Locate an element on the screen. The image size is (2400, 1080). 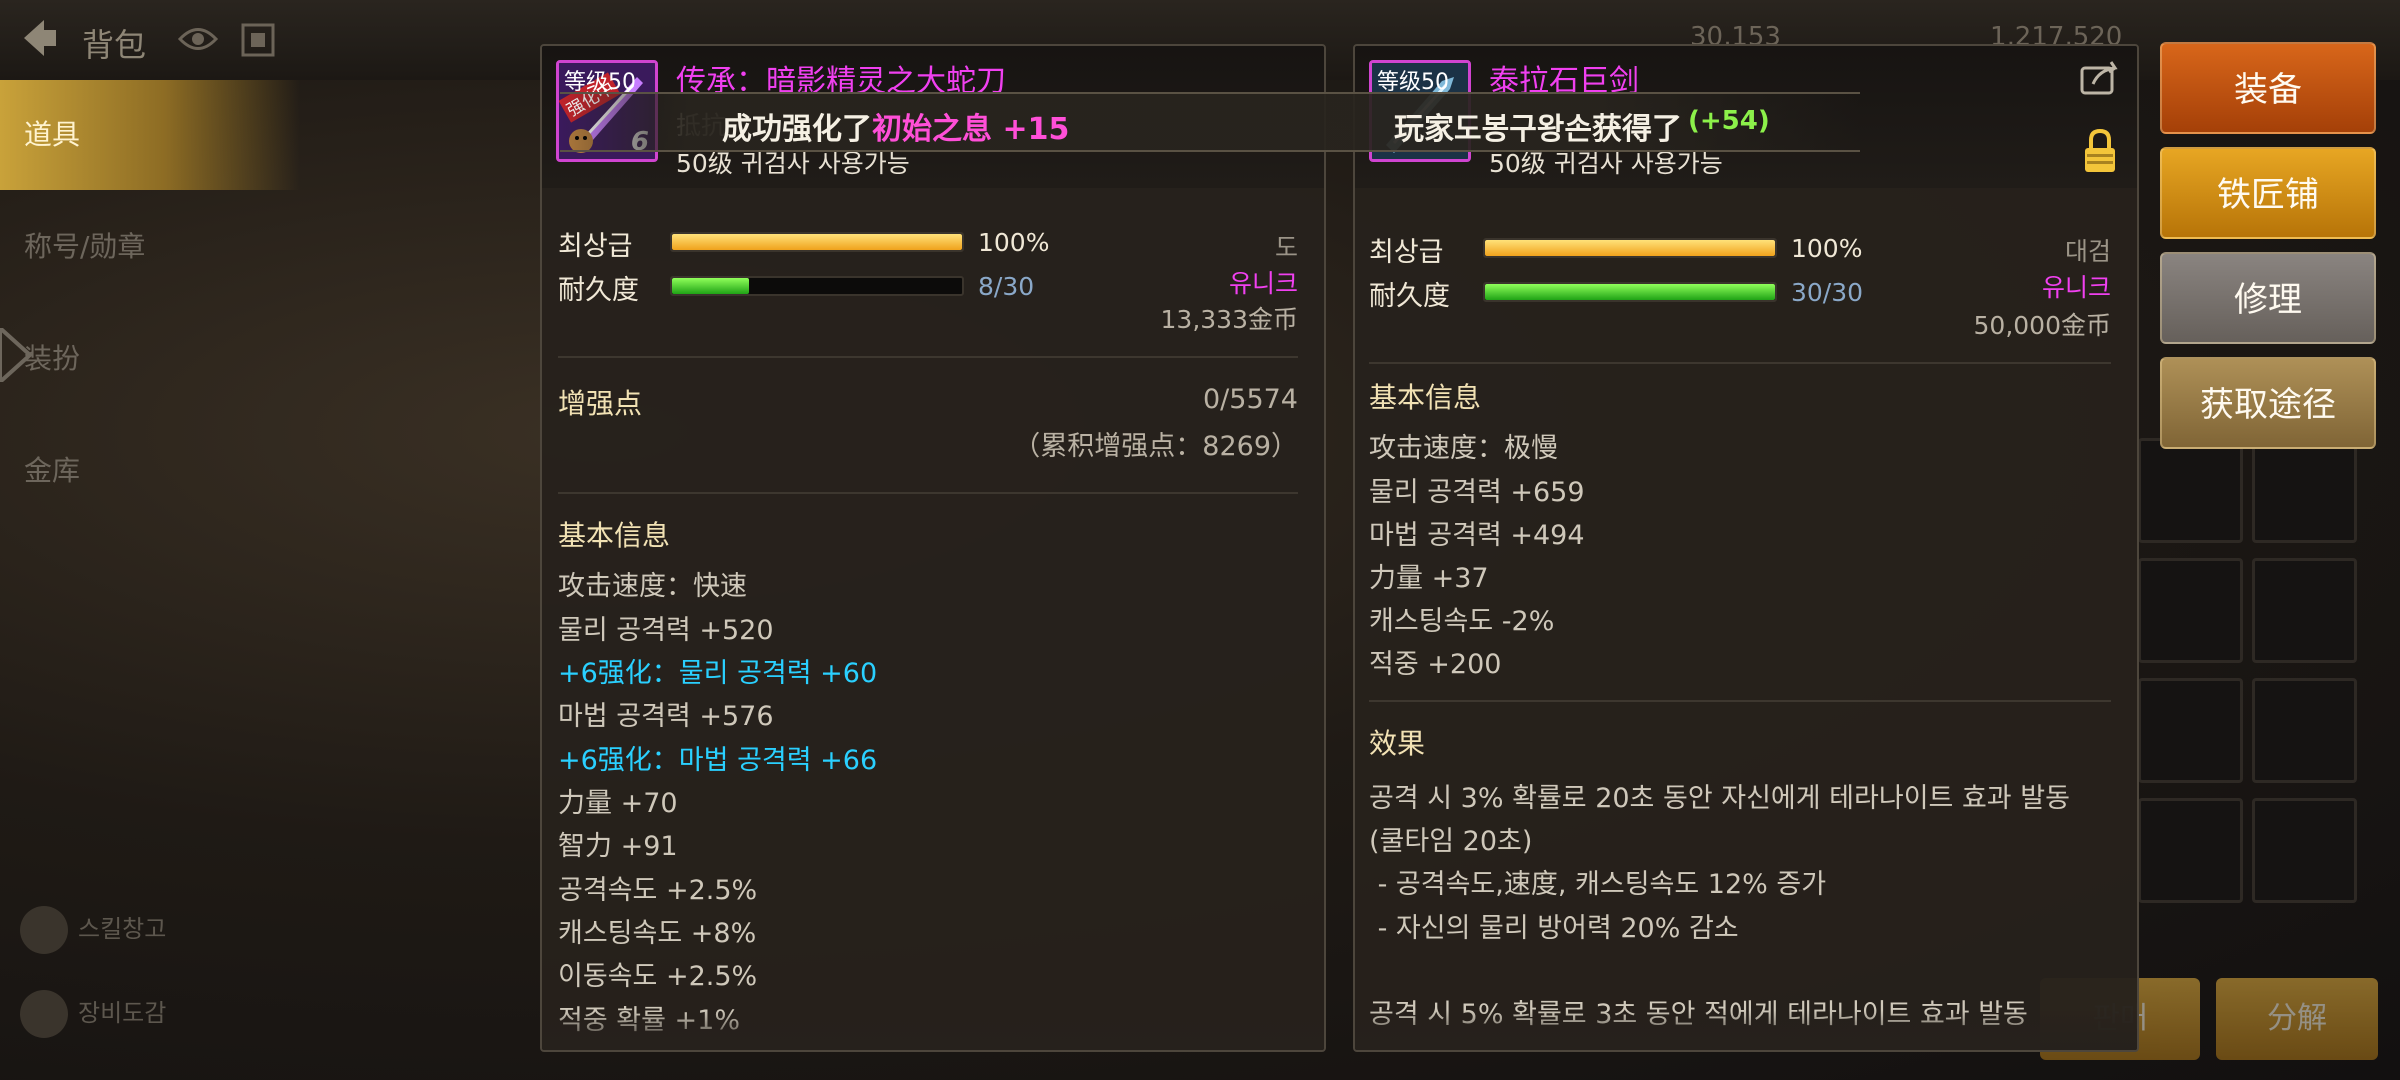
toast-item: 初始之息 is located at coordinates (932, 129).